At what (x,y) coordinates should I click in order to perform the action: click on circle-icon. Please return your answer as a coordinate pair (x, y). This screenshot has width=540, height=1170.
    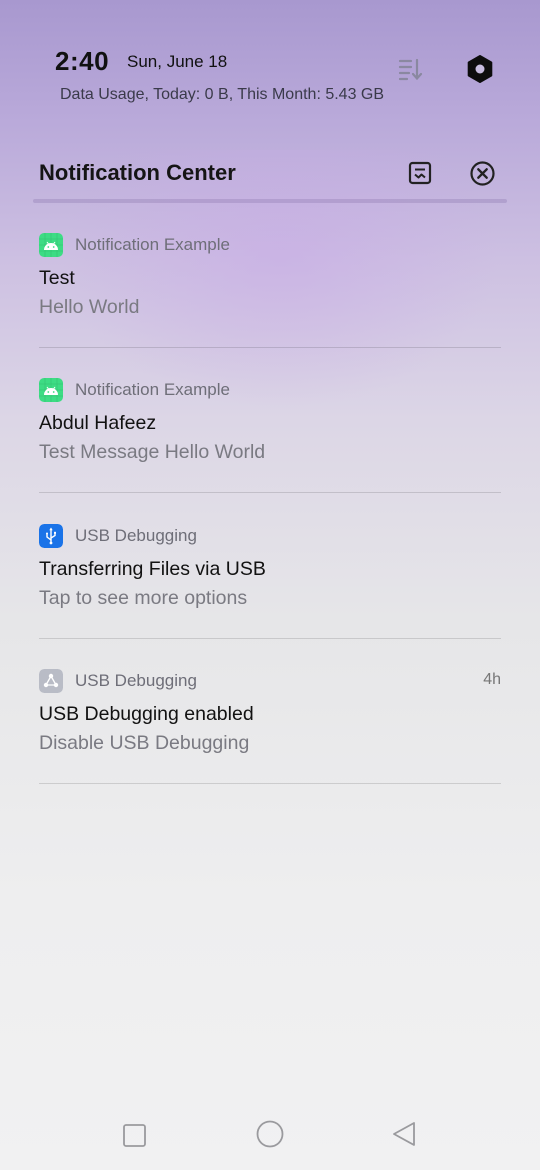
    Looking at the image, I should click on (270, 1135).